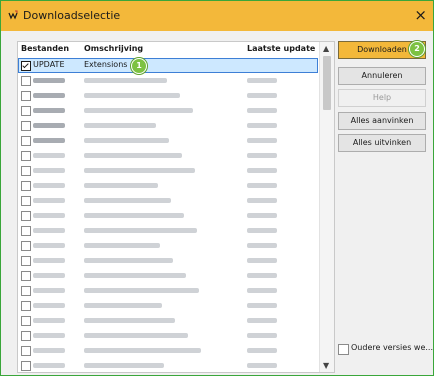  I want to click on scrollbar-thumb, so click(327, 83).